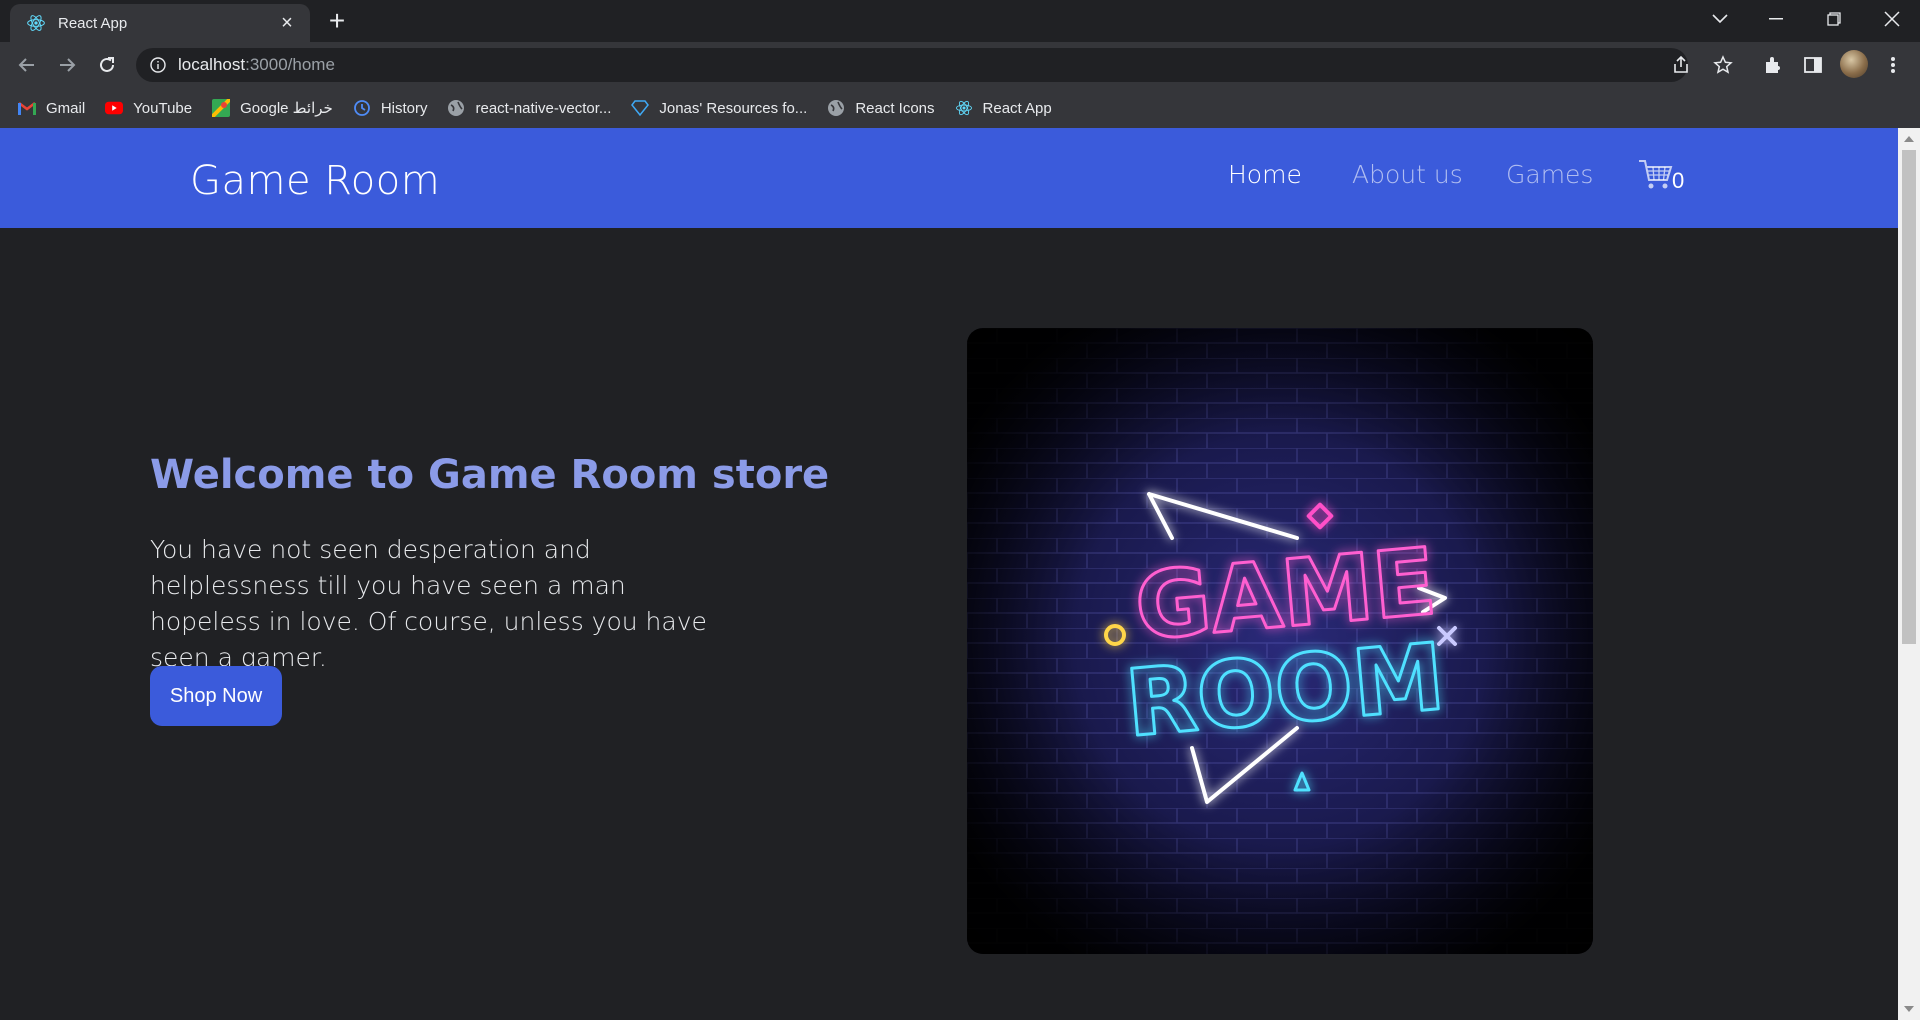 The height and width of the screenshot is (1020, 1920). I want to click on bookmark-gmail: Gmail, so click(51, 108).